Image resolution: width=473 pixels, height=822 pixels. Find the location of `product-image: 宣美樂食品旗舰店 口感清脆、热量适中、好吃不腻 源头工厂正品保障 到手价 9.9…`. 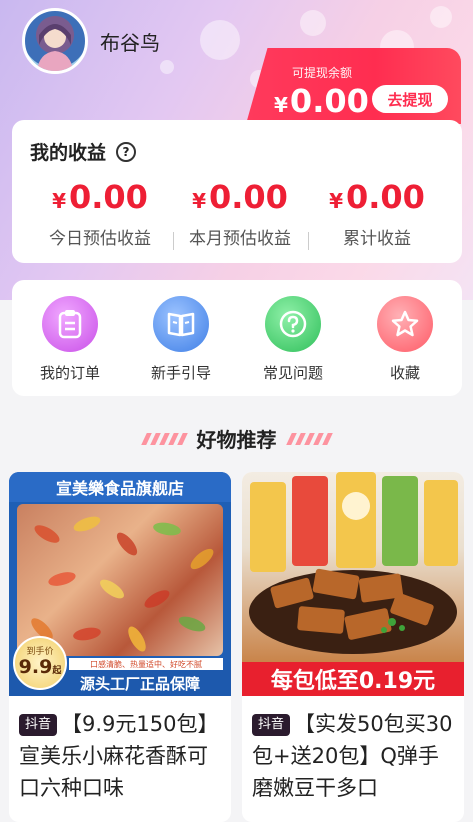

product-image: 宣美樂食品旗舰店 口感清脆、热量适中、好吃不腻 源头工厂正品保障 到手价 9.9… is located at coordinates (120, 584).